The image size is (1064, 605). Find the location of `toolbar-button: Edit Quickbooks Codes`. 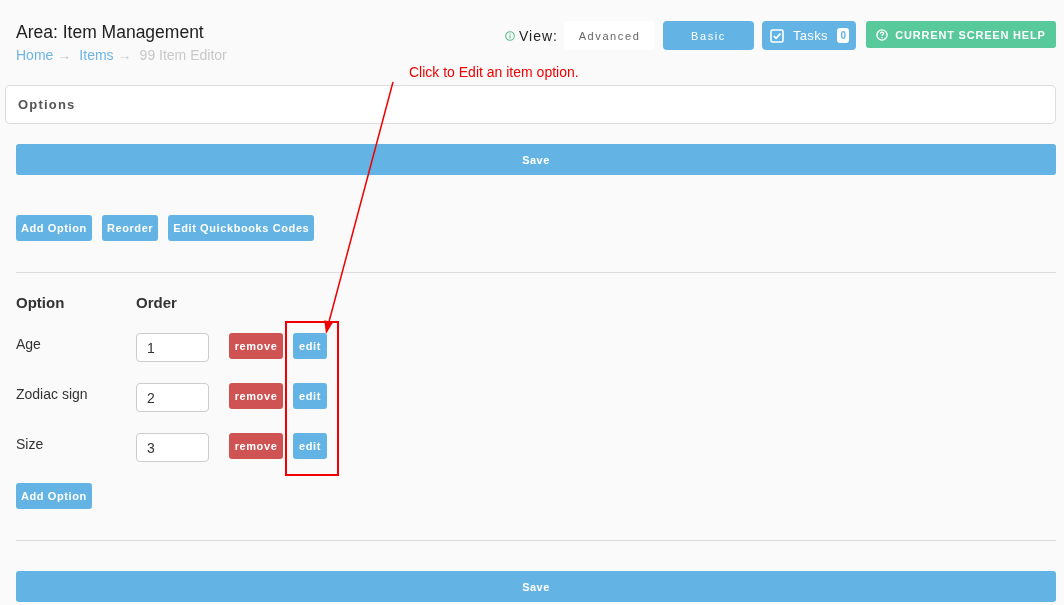

toolbar-button: Edit Quickbooks Codes is located at coordinates (241, 228).